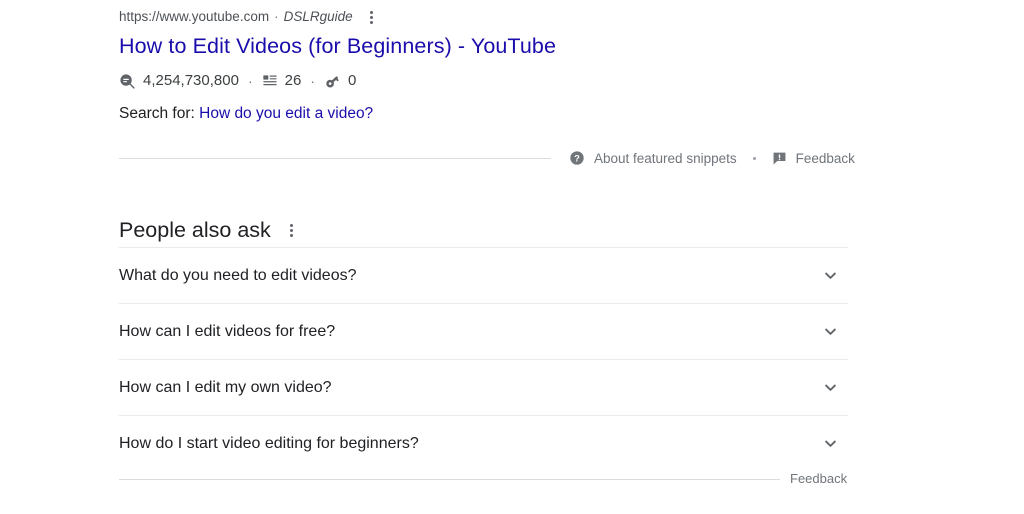 Image resolution: width=1024 pixels, height=514 pixels. I want to click on about-featured-snippets-link: About featured snippets, so click(665, 158).